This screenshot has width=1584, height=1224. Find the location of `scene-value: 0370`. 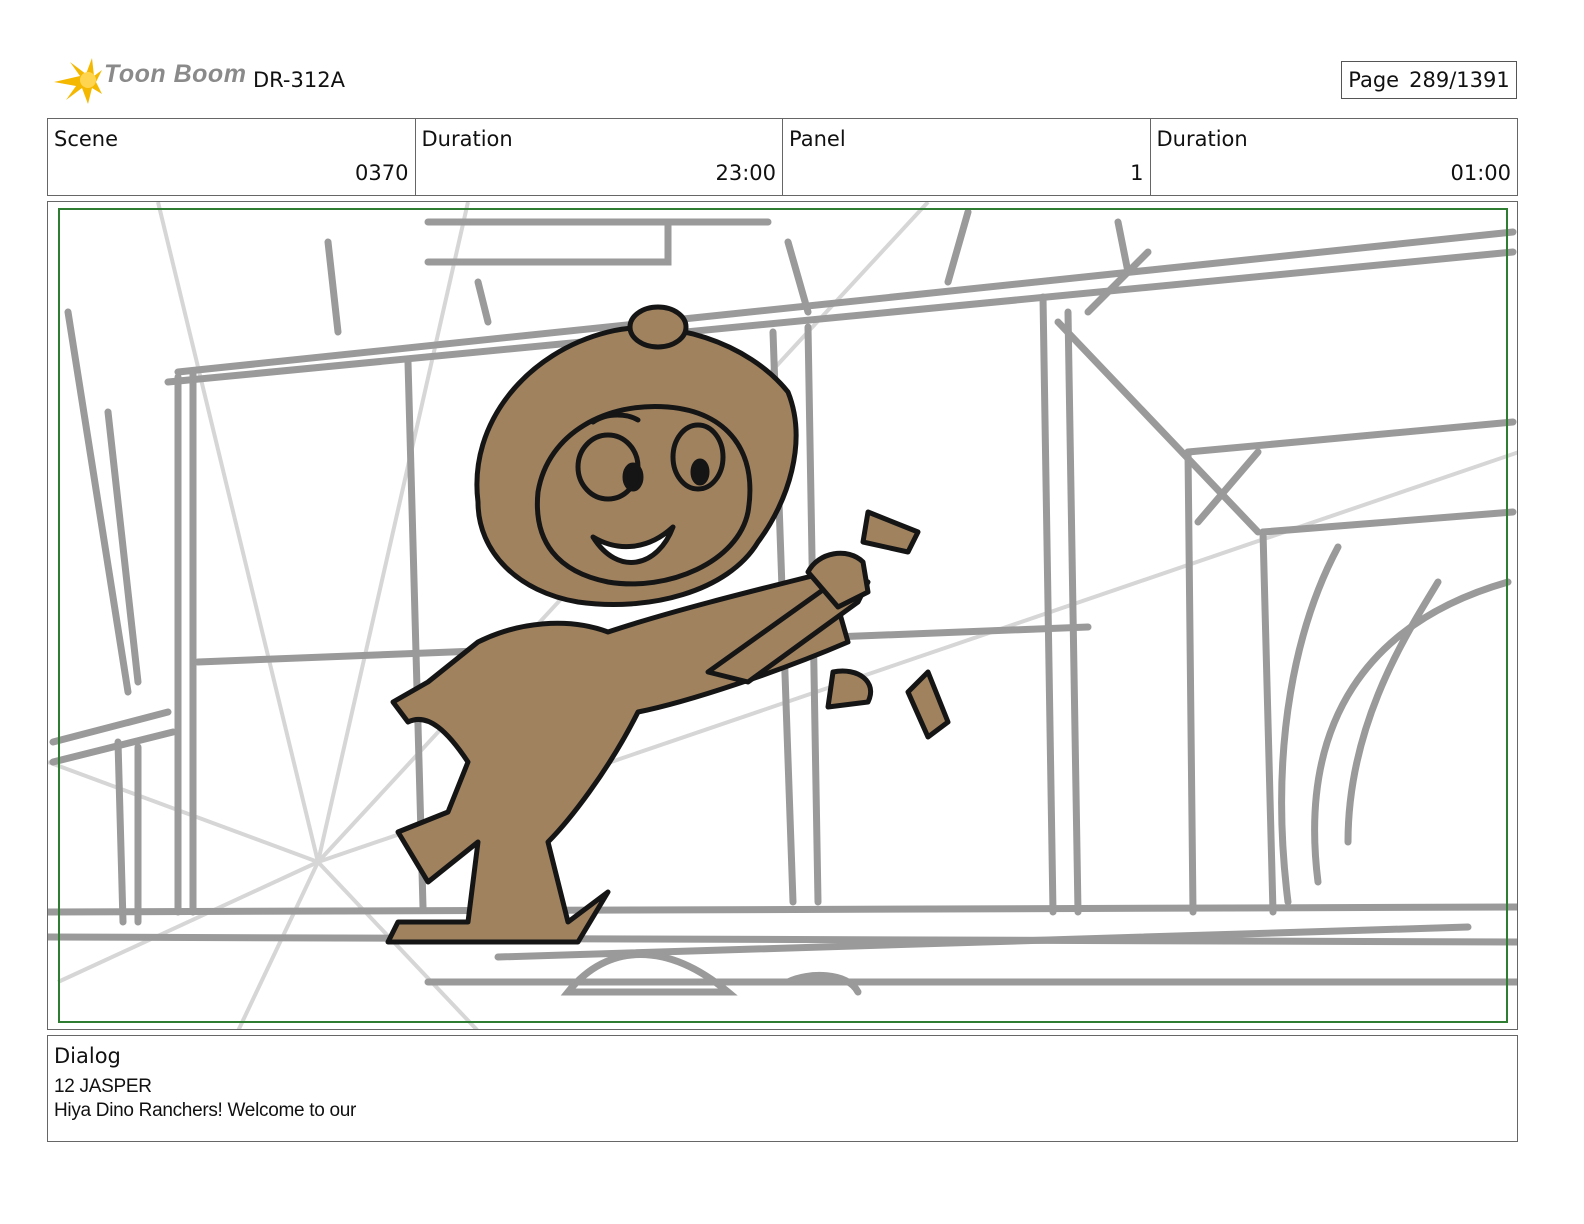

scene-value: 0370 is located at coordinates (382, 173).